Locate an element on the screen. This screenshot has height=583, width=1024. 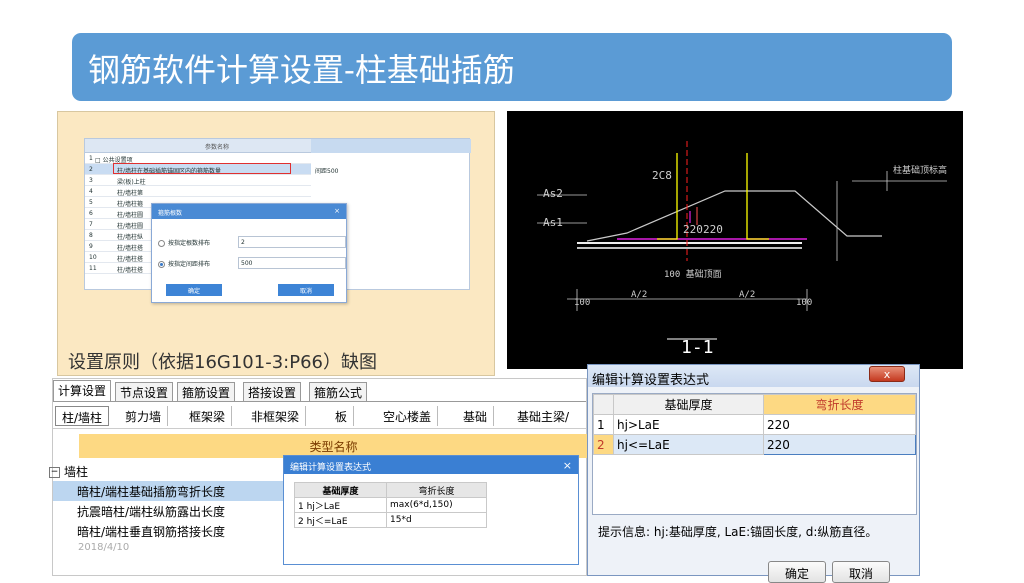
expression-grid: 基础厚度 弯折长度 1 hj>LaE 220 2 hj<=LaE 220 is located at coordinates (754, 454).